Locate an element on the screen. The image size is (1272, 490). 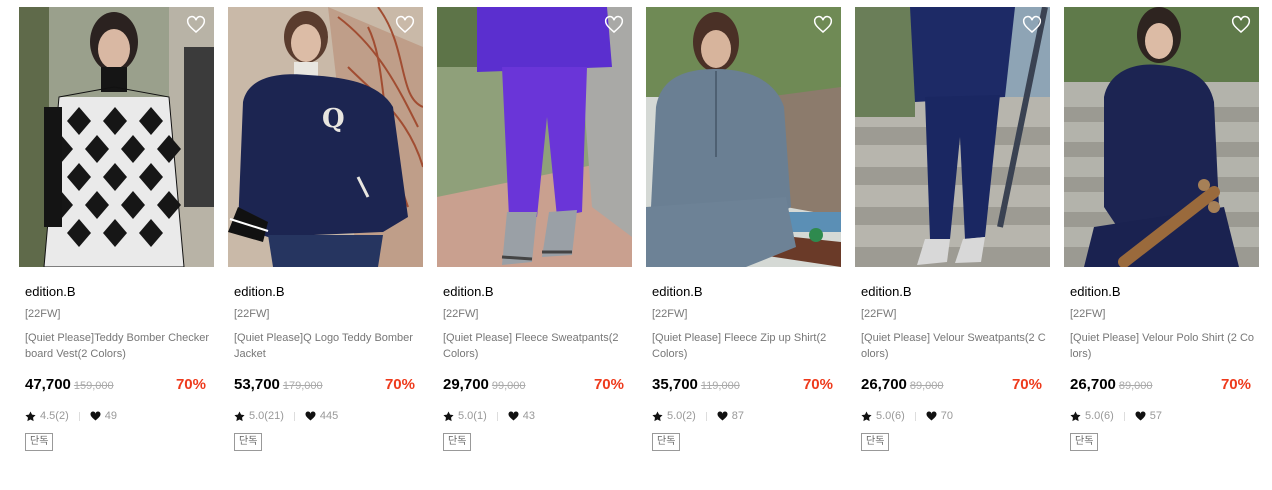
like-count: 43 is located at coordinates (528, 416).